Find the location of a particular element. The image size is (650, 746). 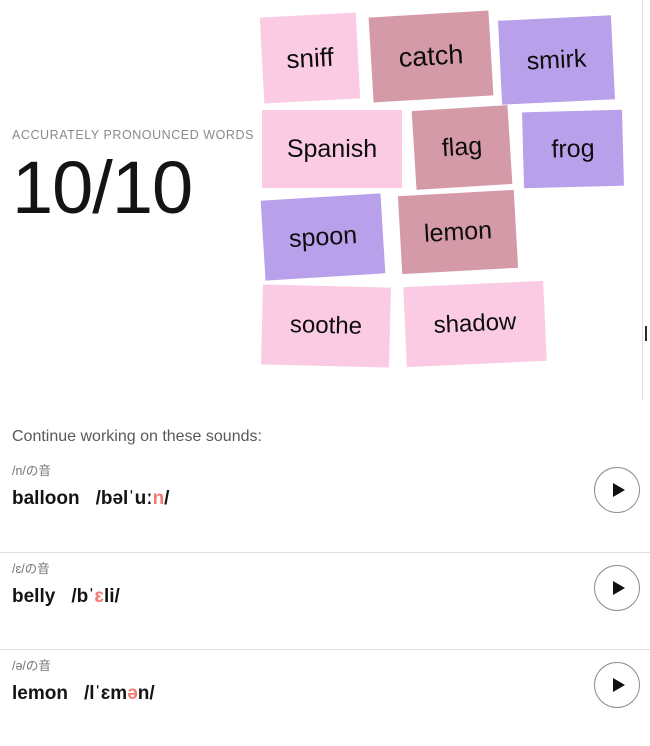

word-card: soothe is located at coordinates (326, 326).